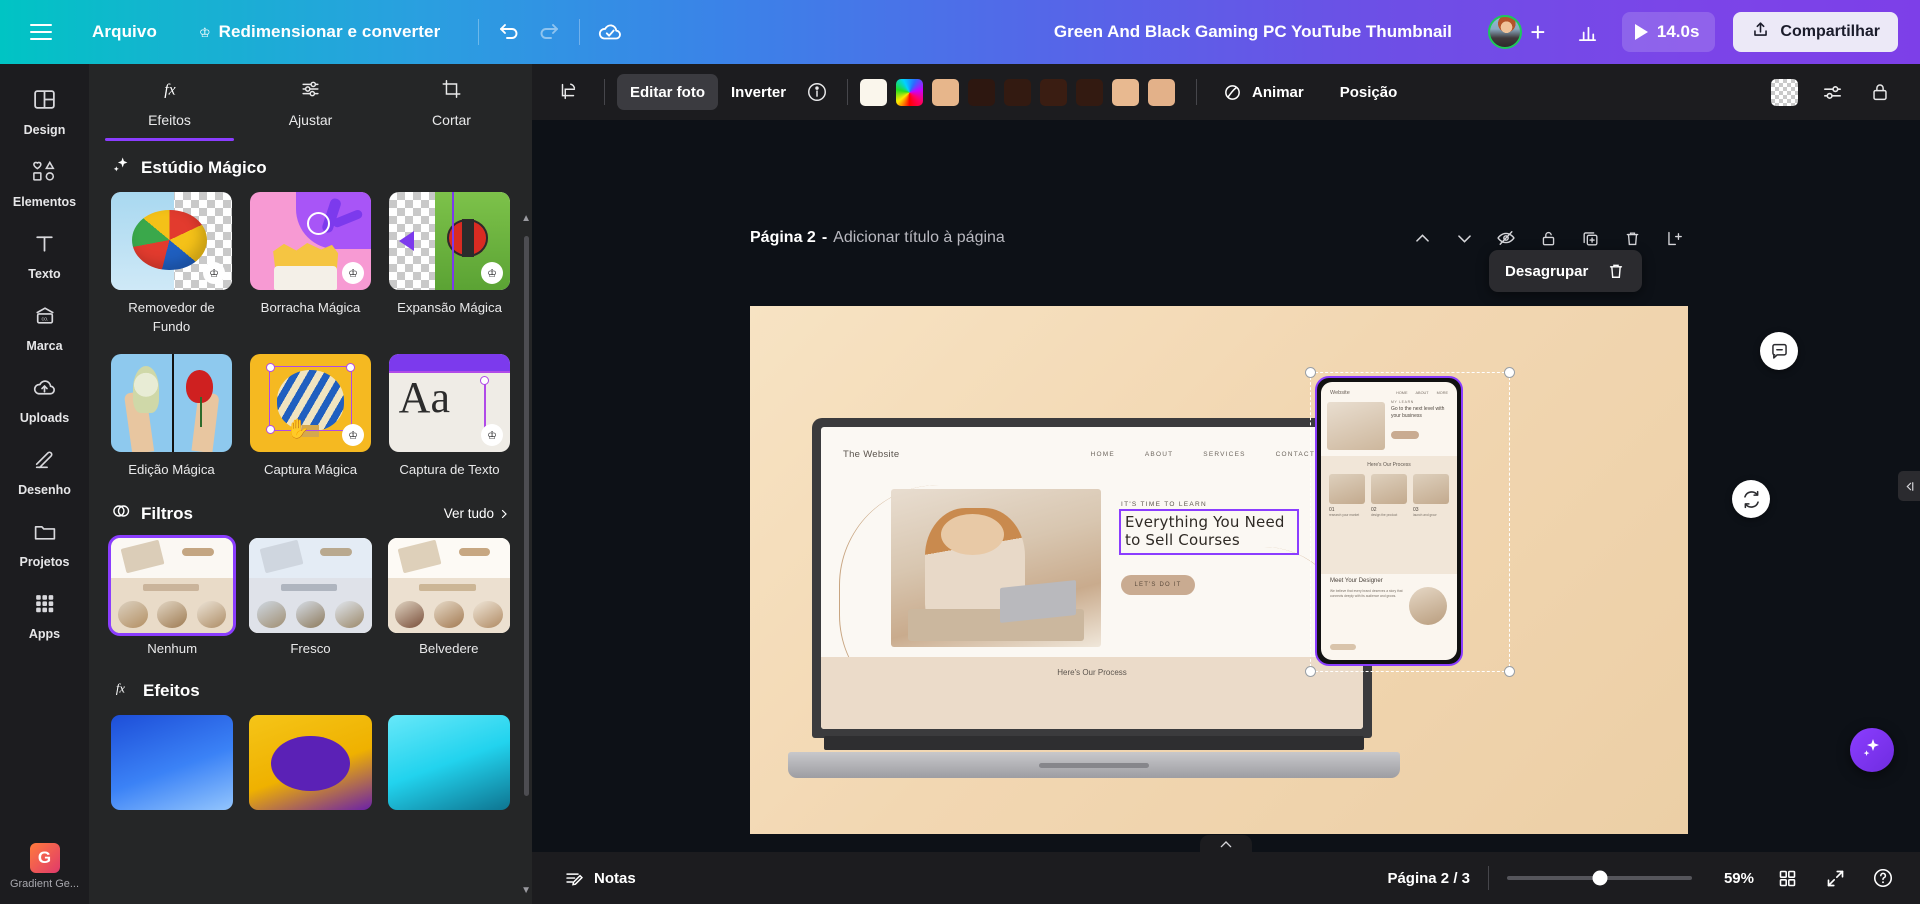 This screenshot has width=1920, height=904. I want to click on zoom-slider, so click(1599, 878).